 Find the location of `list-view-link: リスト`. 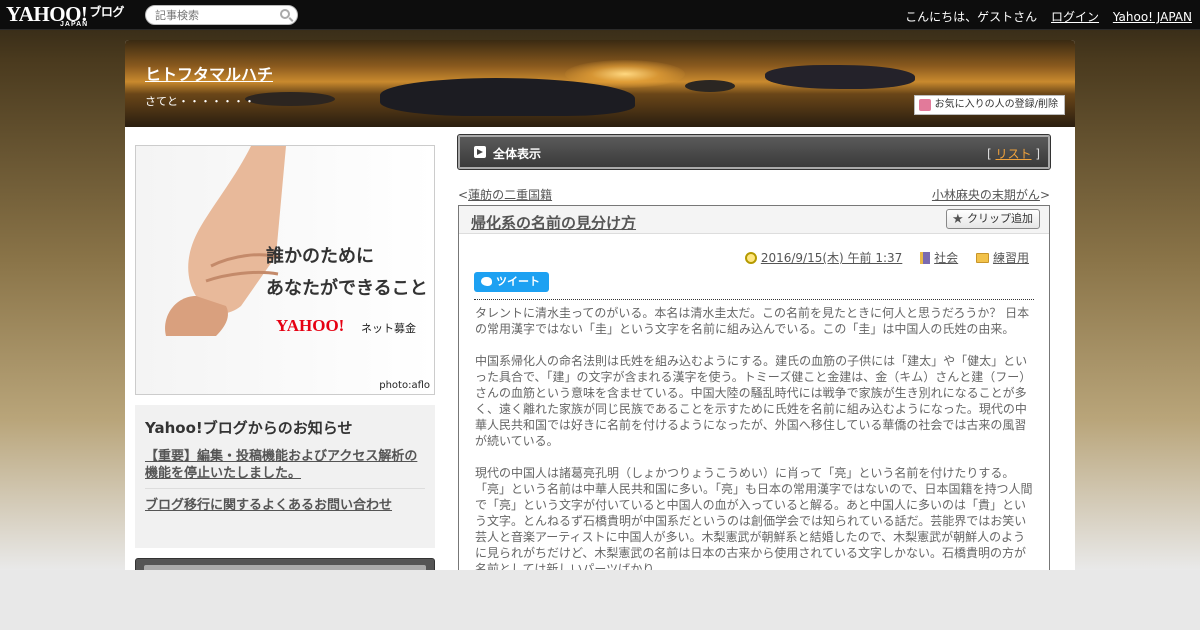

list-view-link: リスト is located at coordinates (1013, 154).